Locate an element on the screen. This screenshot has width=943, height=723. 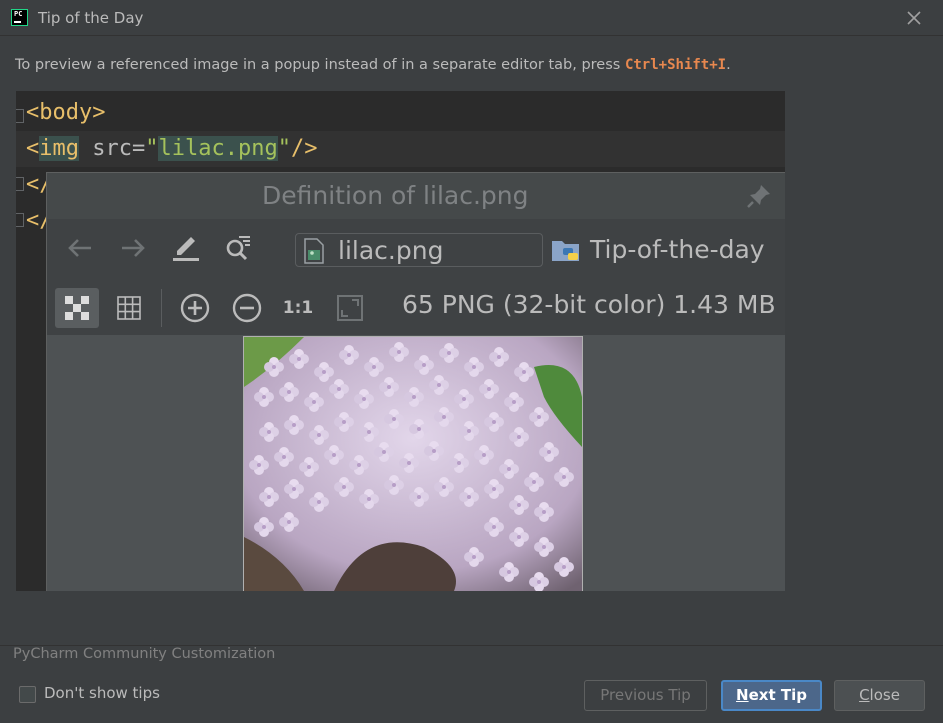
forward-arrow-icon is located at coordinates (133, 248).